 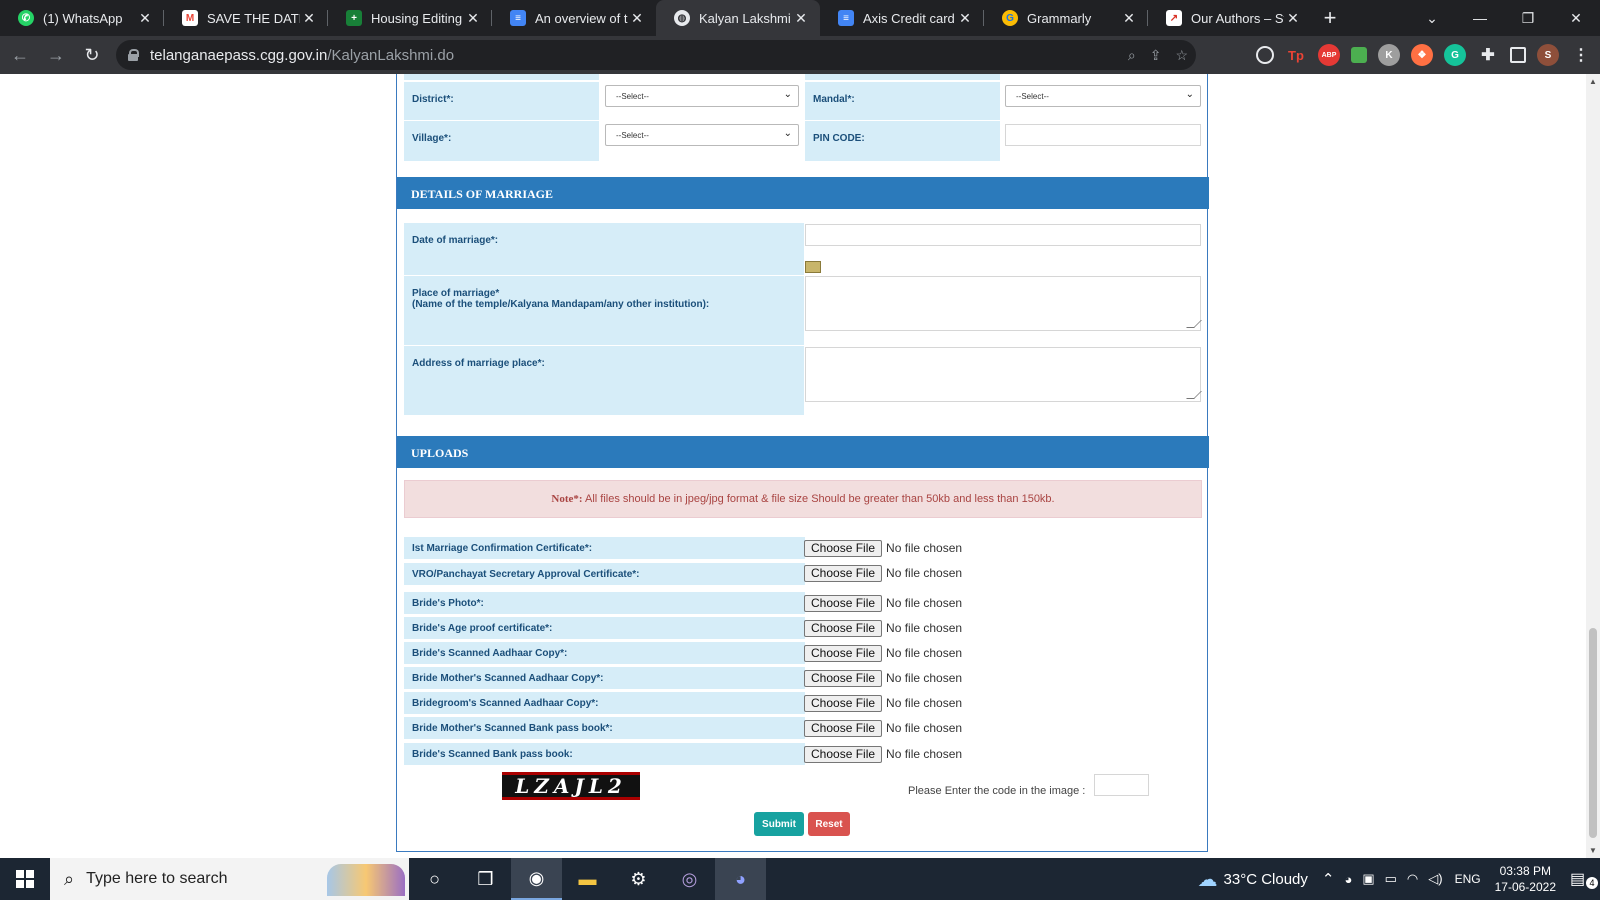 I want to click on tab-whatsapp: ✆ (1) WhatsApp ✕, so click(x=82, y=18).